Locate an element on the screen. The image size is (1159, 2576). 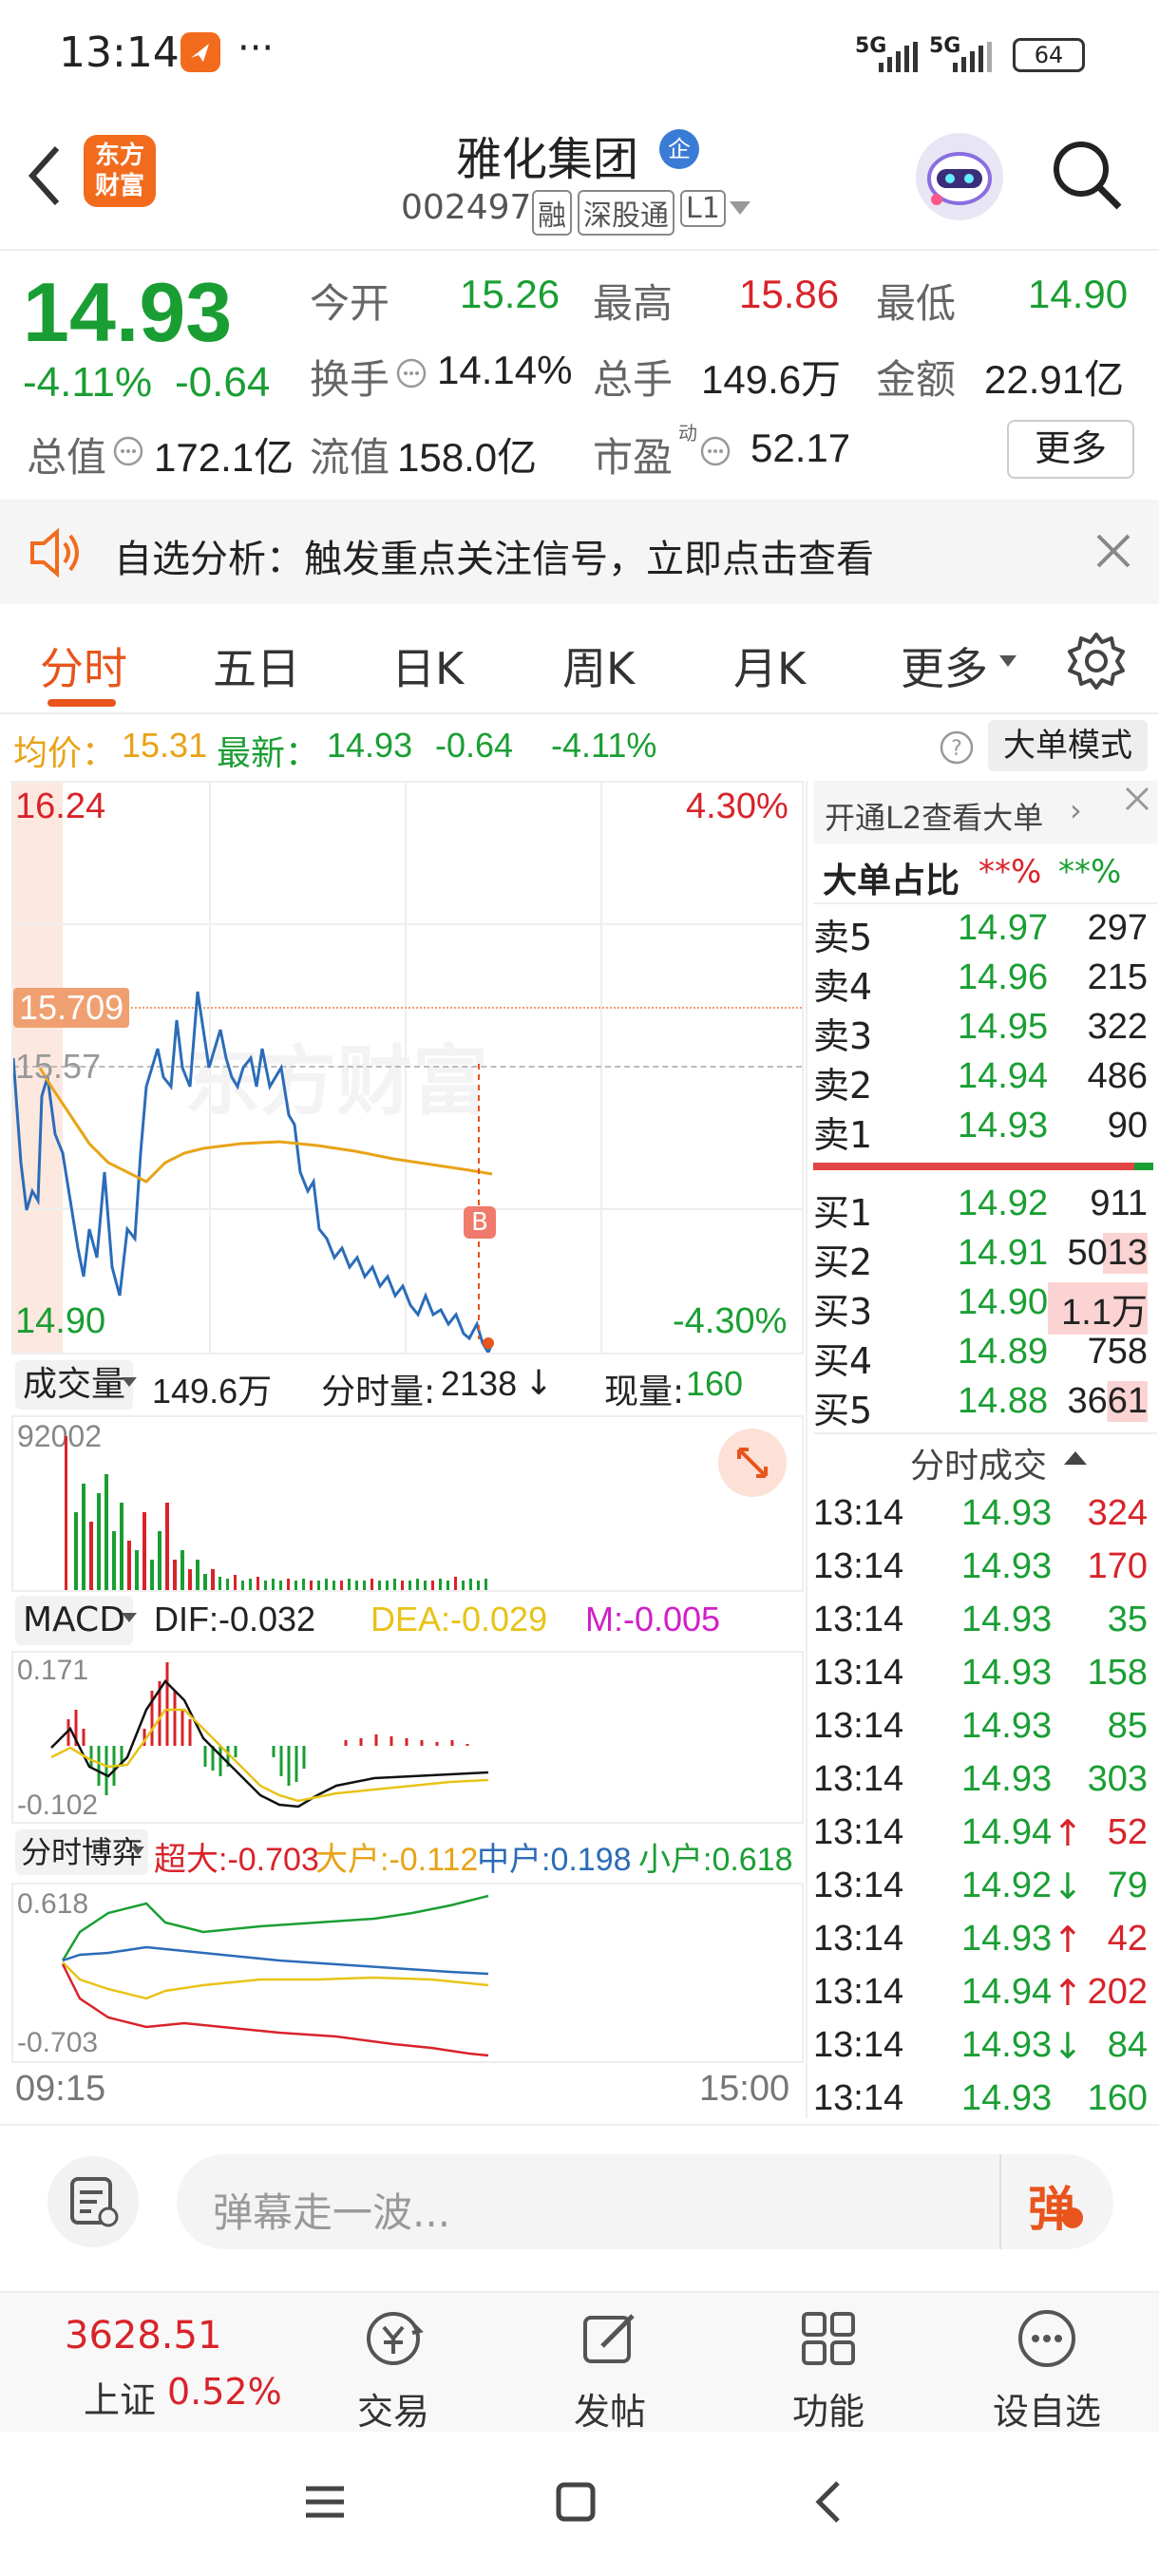
low-value: 14.90 is located at coordinates (1078, 294).